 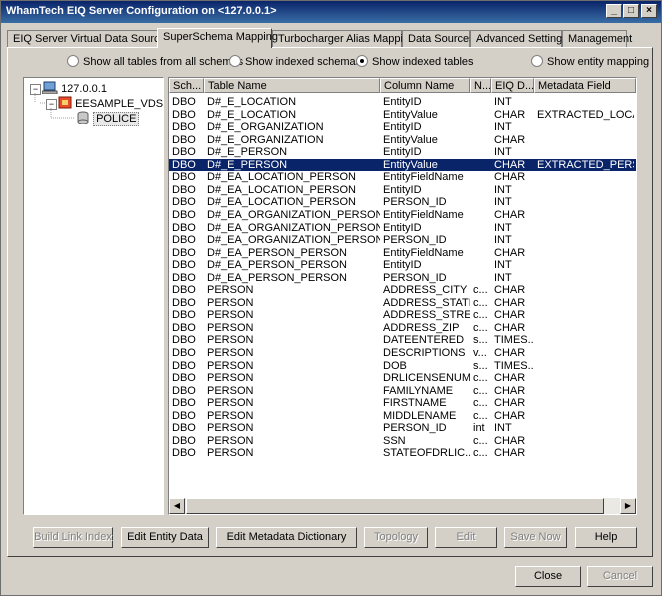 I want to click on tab-advanced-settings: Advanced Settings, so click(x=519, y=38).